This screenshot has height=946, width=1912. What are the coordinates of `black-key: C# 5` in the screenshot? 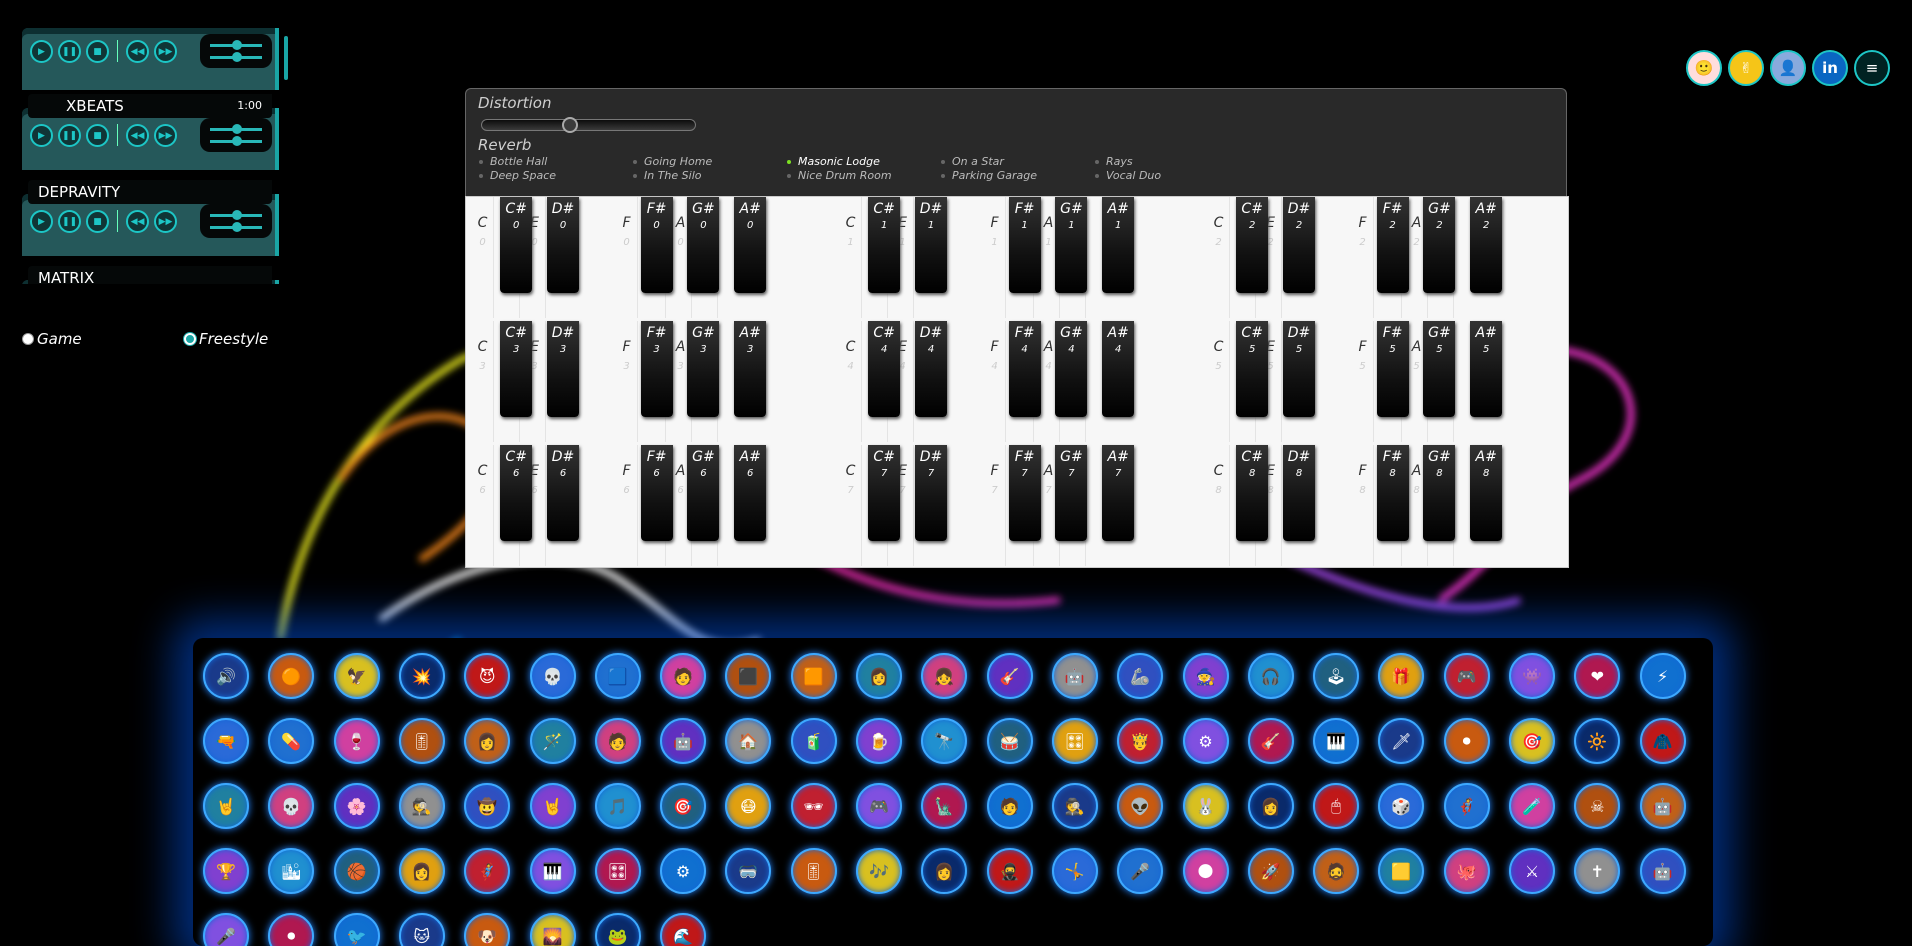 It's located at (1252, 369).